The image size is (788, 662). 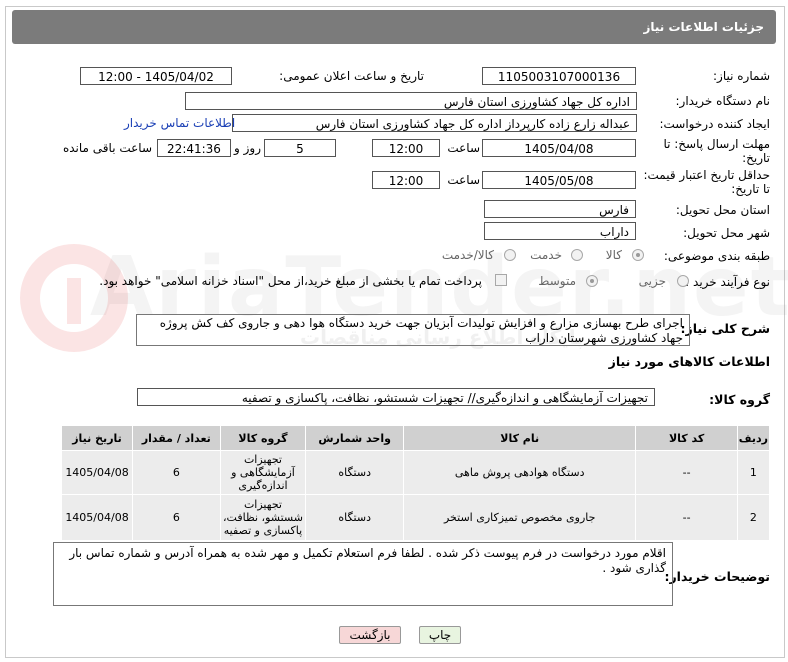 What do you see at coordinates (739, 399) in the screenshot?
I see `goods-group-label: گروه کالا:` at bounding box center [739, 399].